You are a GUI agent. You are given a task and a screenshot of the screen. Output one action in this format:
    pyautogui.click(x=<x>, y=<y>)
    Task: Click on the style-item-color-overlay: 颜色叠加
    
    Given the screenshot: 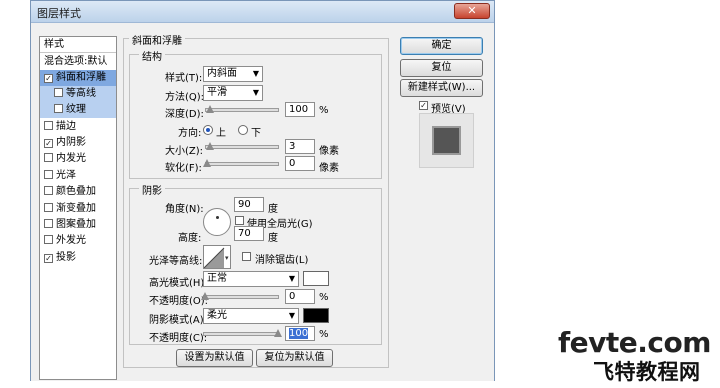 What is the action you would take?
    pyautogui.click(x=78, y=192)
    